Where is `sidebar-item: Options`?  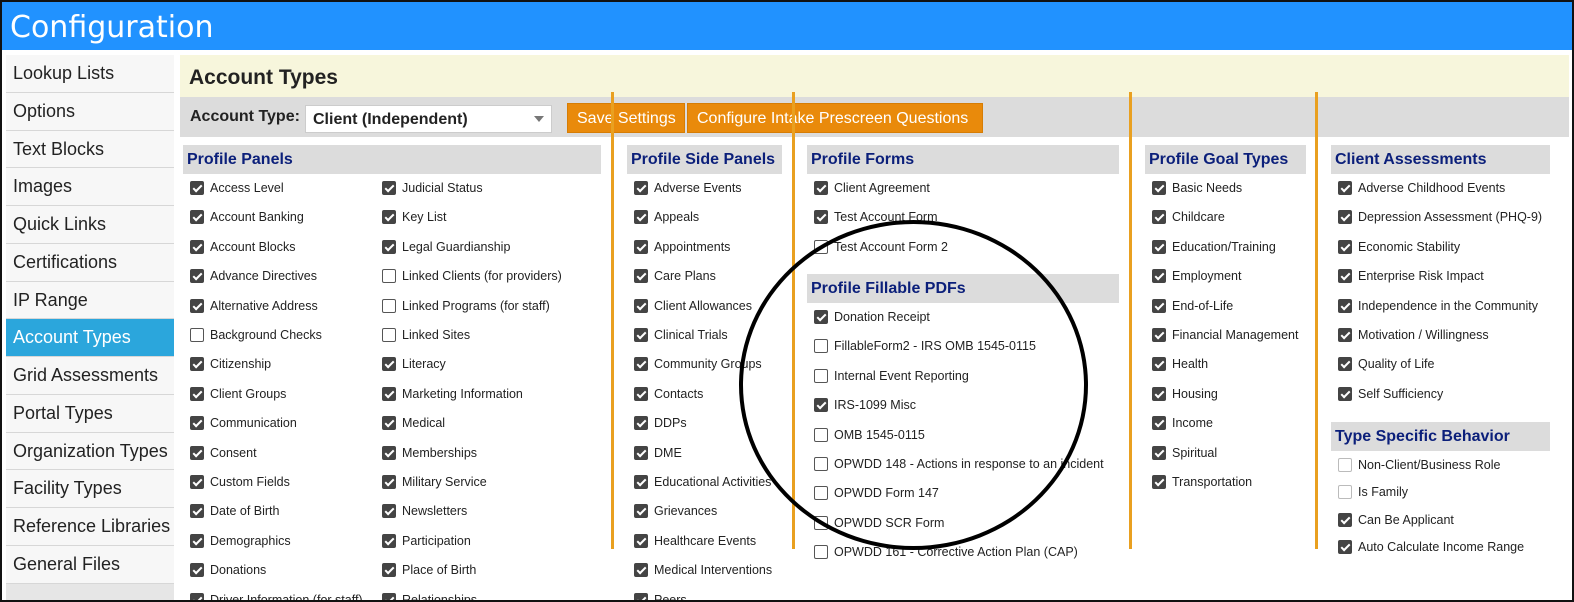 sidebar-item: Options is located at coordinates (90, 111).